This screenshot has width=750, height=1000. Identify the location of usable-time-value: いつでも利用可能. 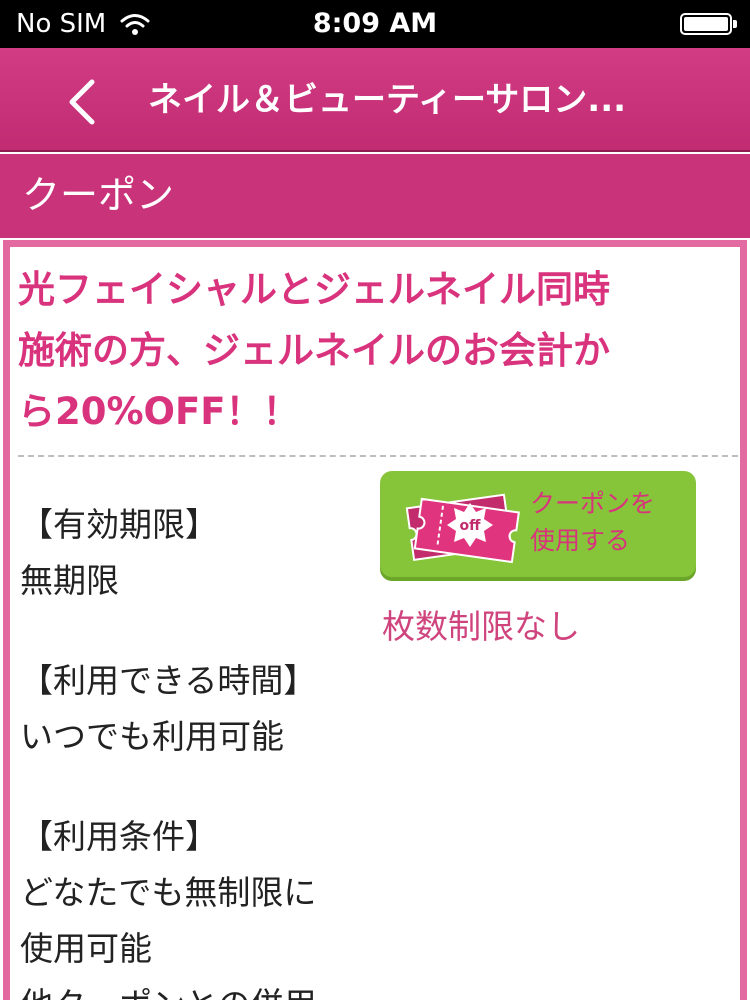
(152, 736).